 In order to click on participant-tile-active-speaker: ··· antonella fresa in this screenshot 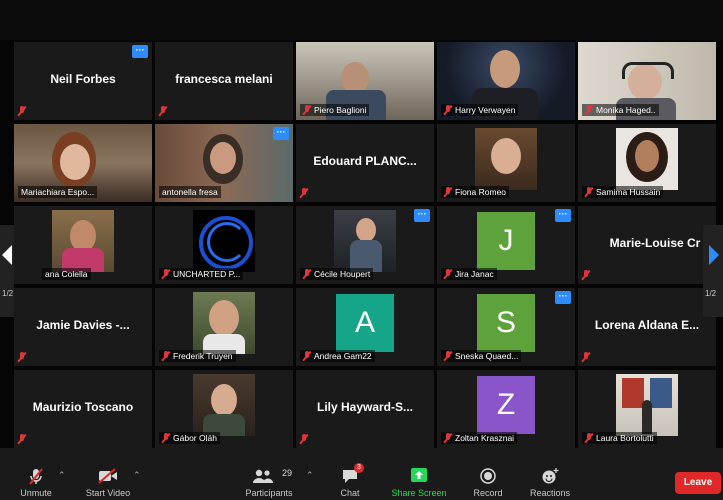, I will do `click(224, 163)`.